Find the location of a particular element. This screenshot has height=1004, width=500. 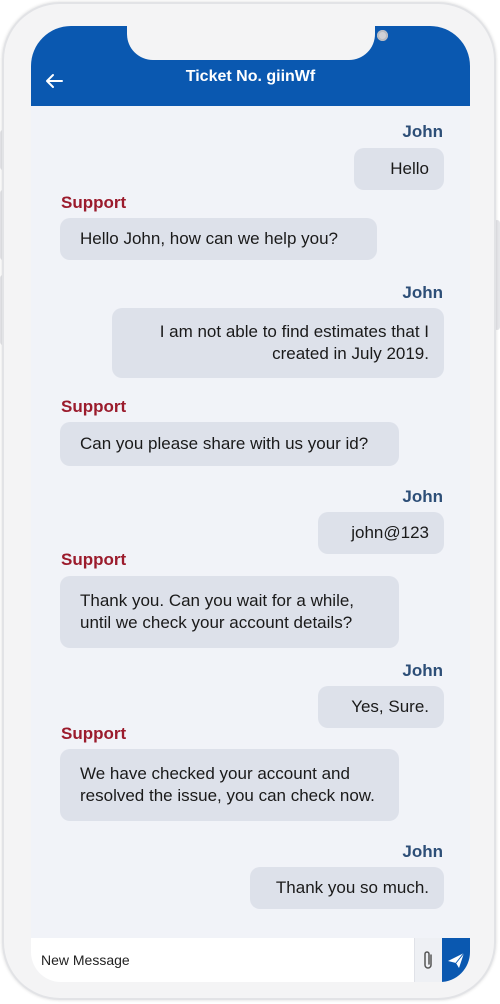

message-text-line: We have checked your account and is located at coordinates (215, 773).